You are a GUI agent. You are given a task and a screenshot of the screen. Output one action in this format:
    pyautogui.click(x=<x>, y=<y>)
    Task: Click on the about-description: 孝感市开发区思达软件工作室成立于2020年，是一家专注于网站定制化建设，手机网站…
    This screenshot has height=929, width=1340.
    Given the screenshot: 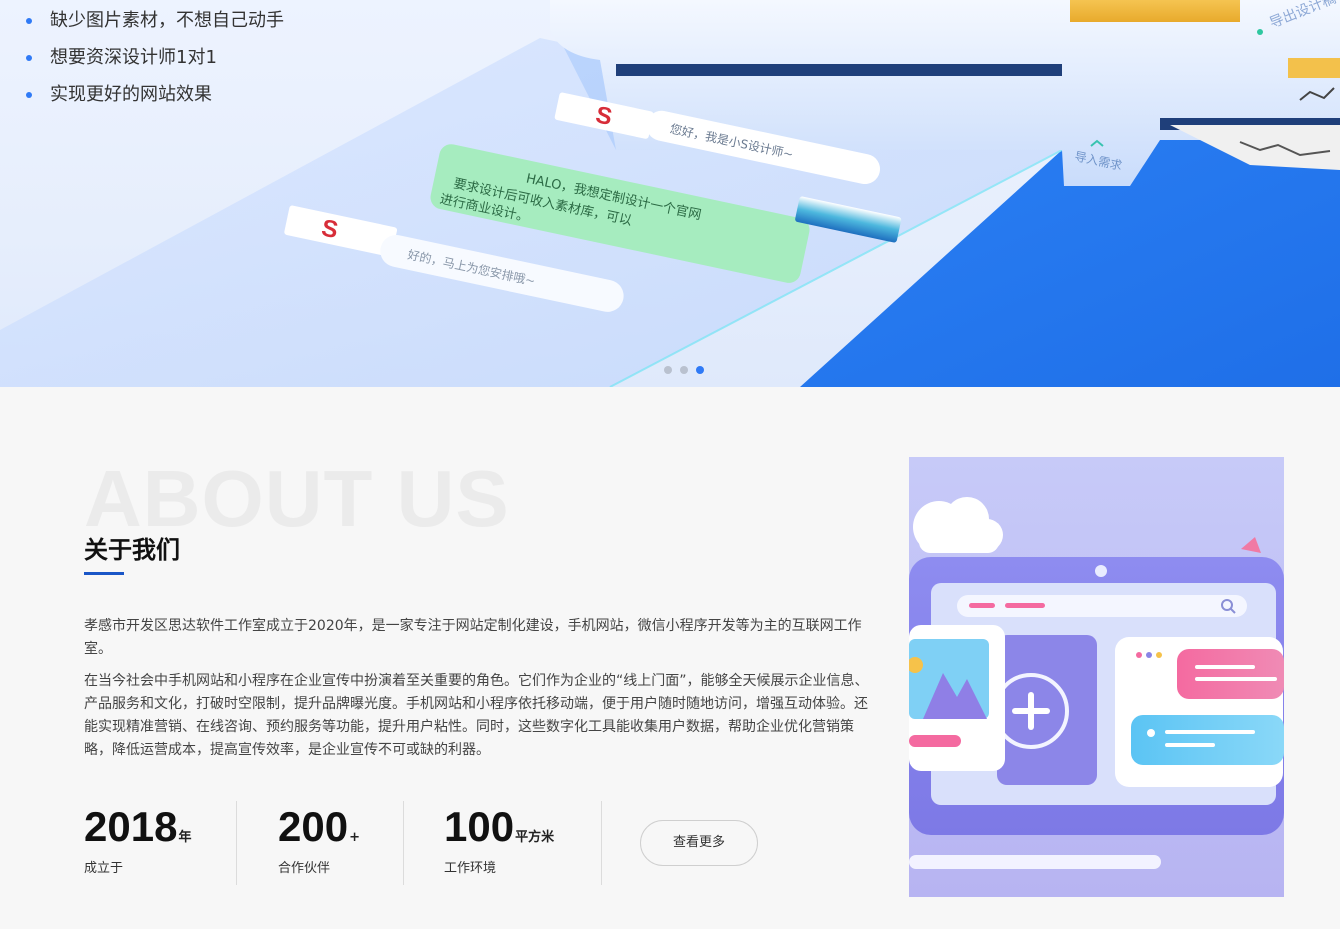 What is the action you would take?
    pyautogui.click(x=479, y=693)
    